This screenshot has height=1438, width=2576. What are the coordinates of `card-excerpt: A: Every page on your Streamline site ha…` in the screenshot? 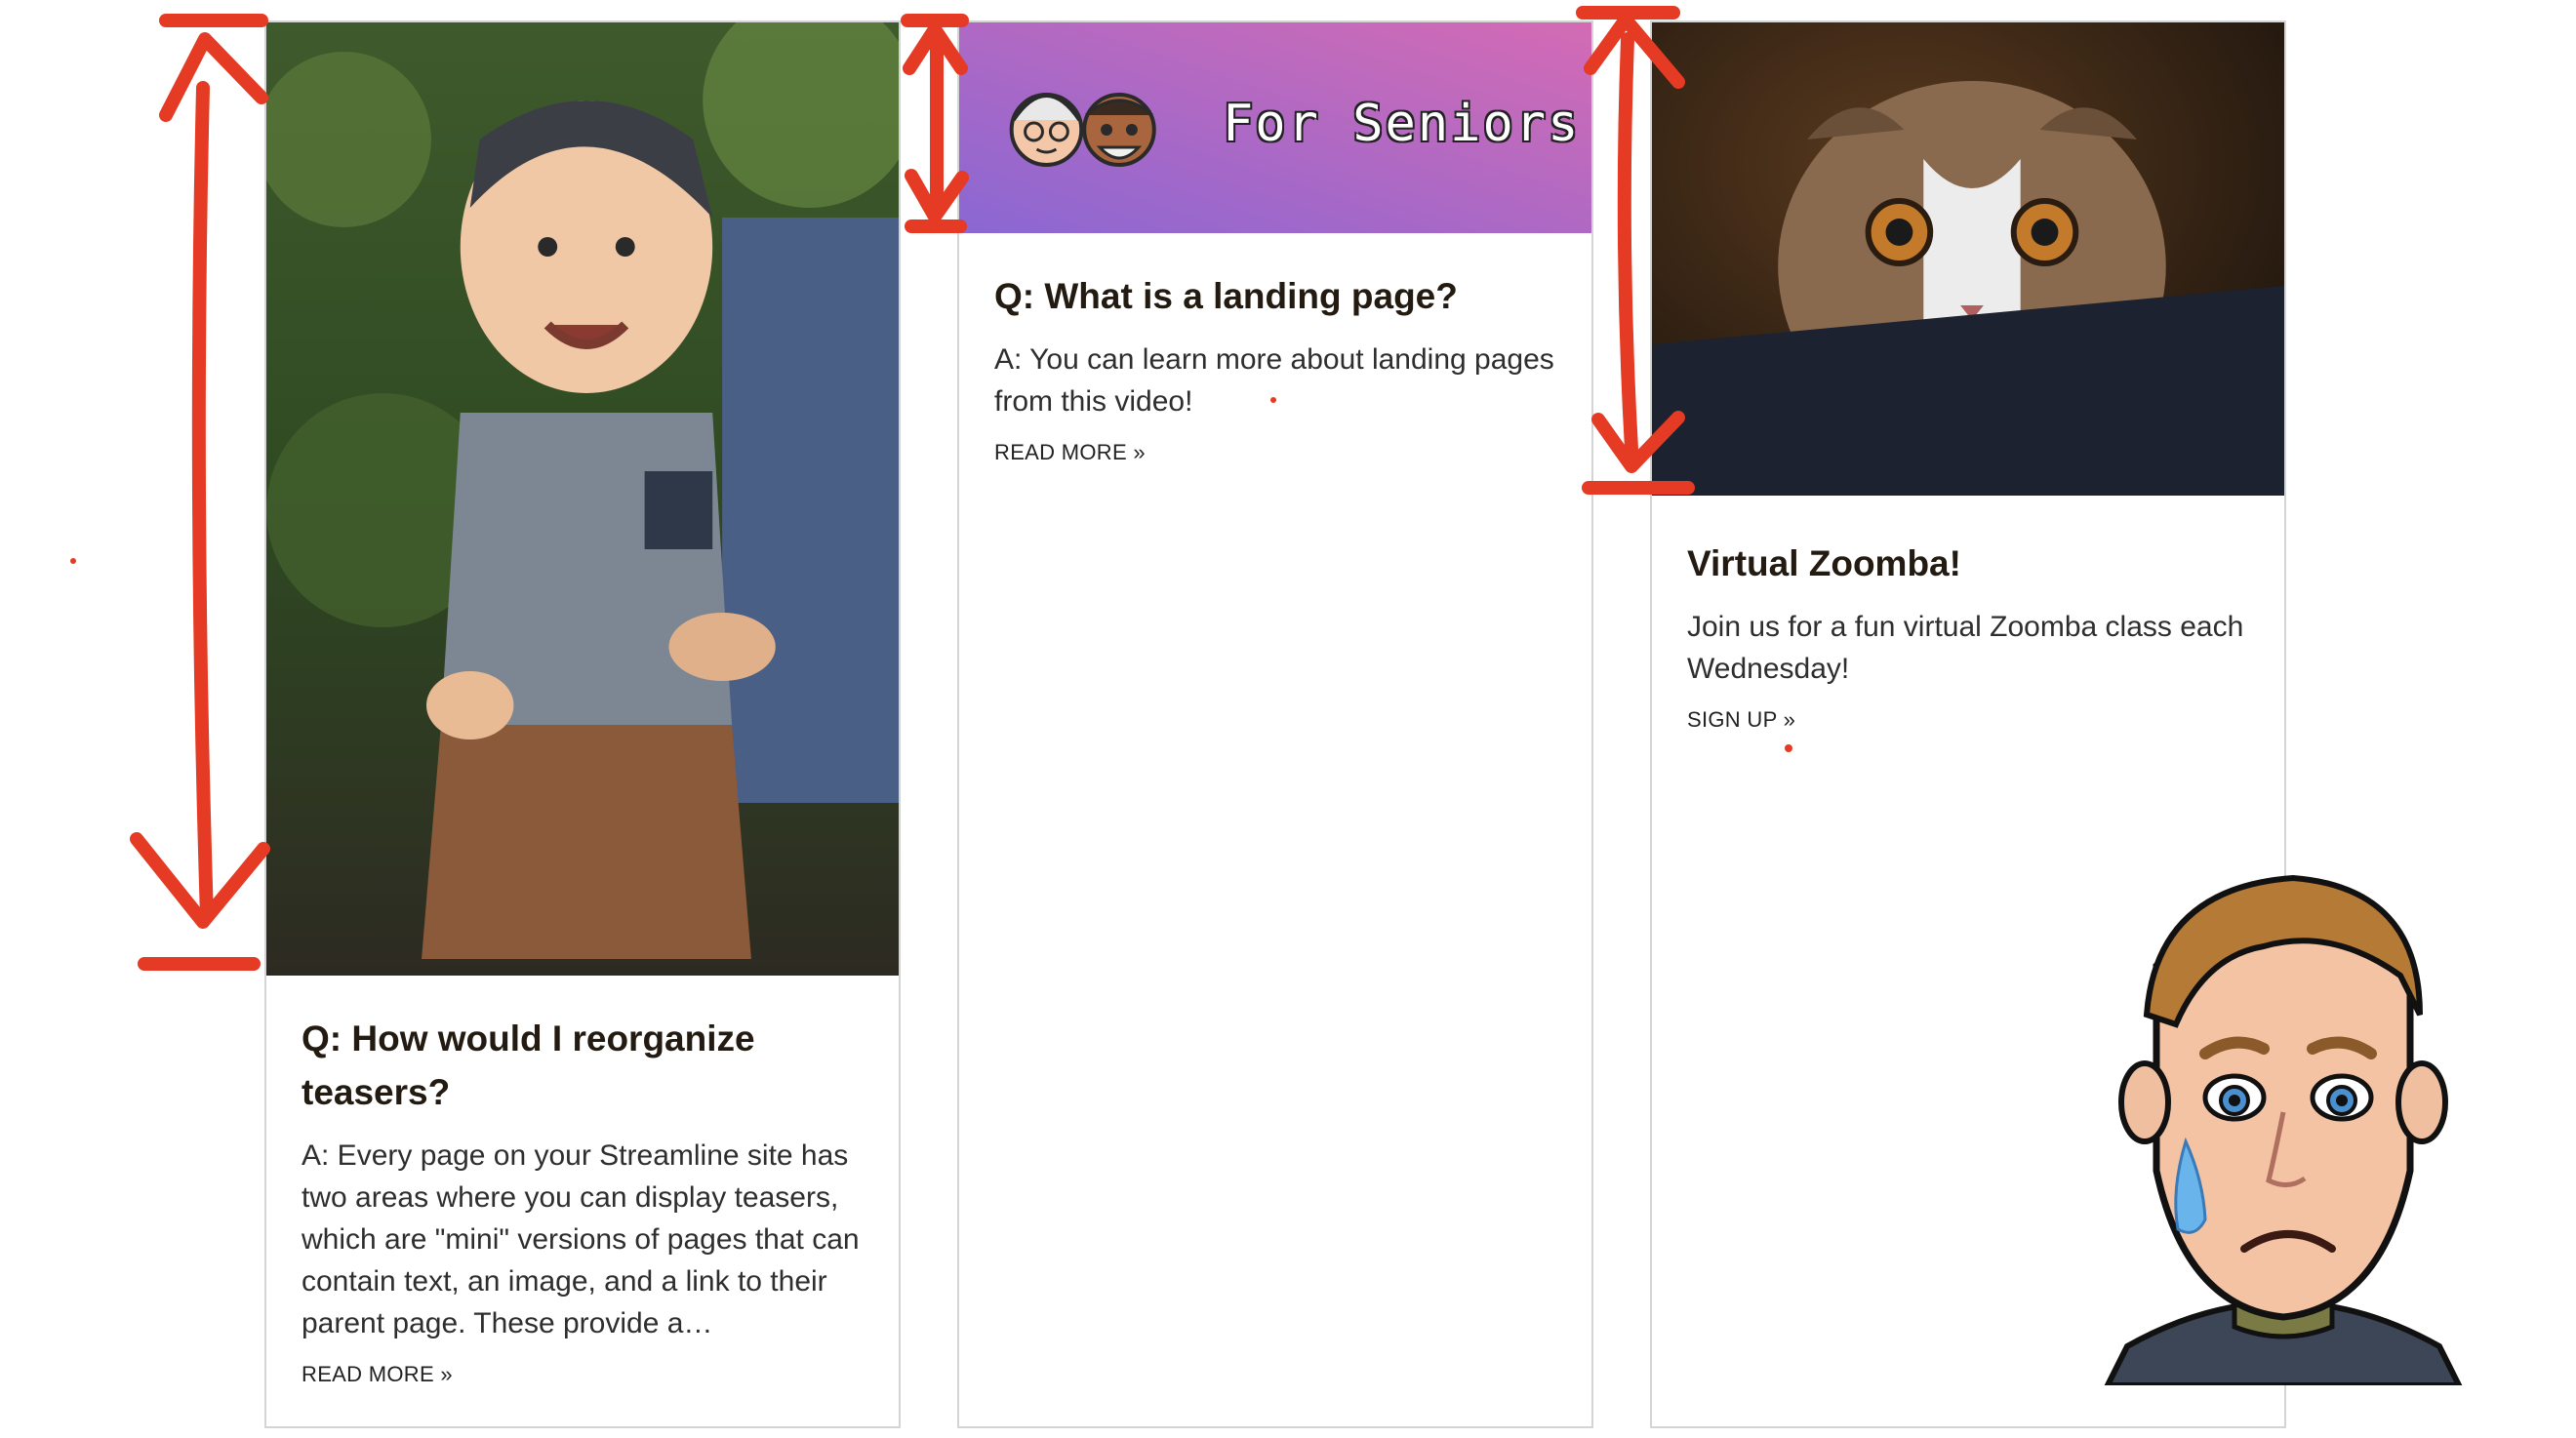 It's located at (581, 1239).